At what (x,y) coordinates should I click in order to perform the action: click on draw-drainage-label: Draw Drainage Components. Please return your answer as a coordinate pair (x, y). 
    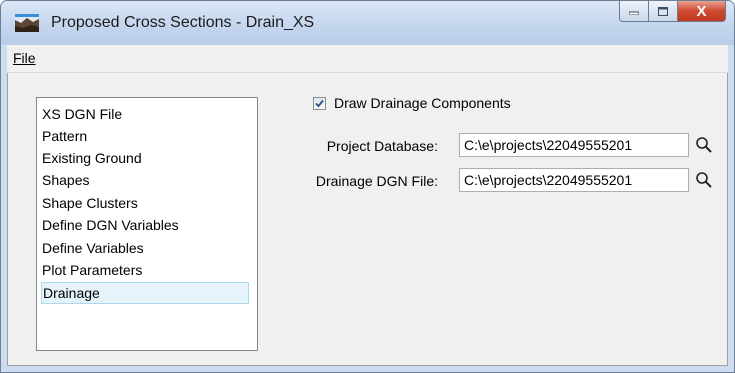
    Looking at the image, I should click on (422, 103).